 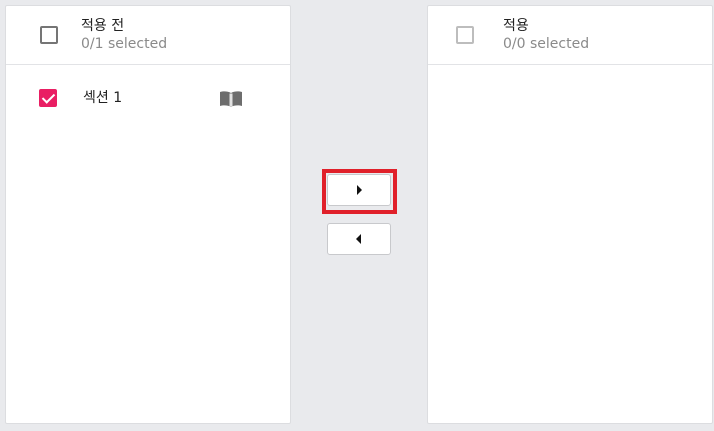 I want to click on move-left-button, so click(x=359, y=239).